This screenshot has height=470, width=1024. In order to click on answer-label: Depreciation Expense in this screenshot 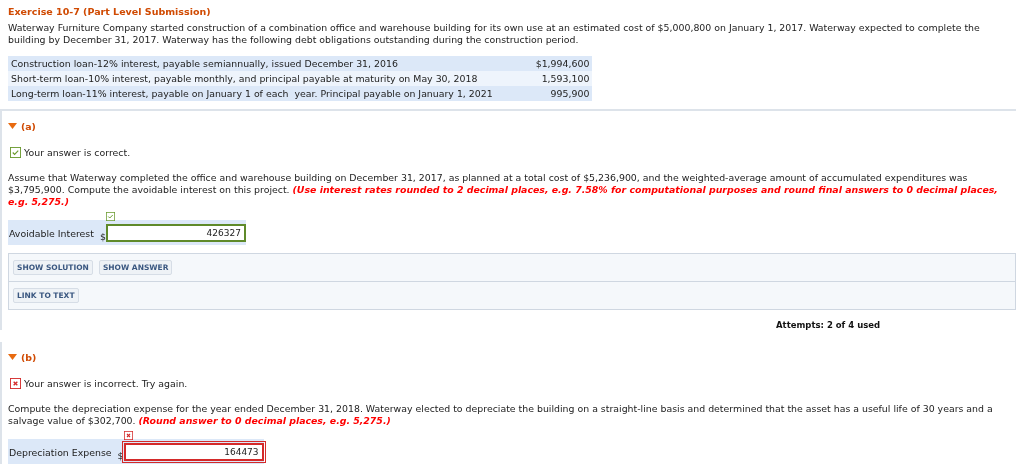, I will do `click(60, 452)`.